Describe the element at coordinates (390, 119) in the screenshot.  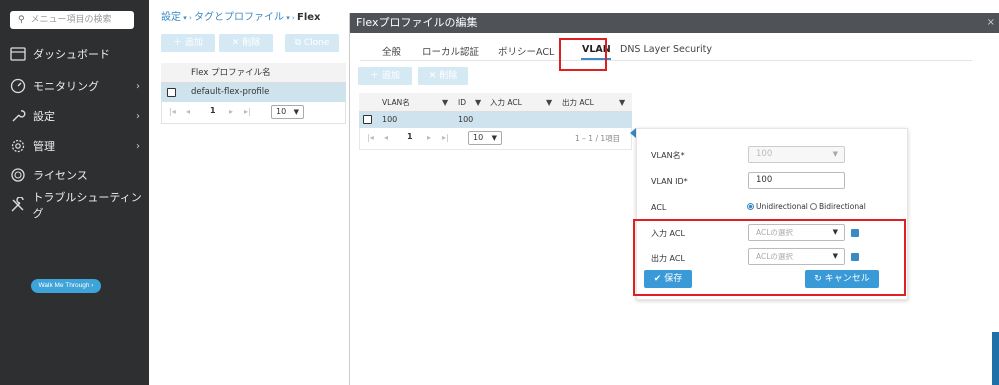
I see `vlan-name-cell: 100` at that location.